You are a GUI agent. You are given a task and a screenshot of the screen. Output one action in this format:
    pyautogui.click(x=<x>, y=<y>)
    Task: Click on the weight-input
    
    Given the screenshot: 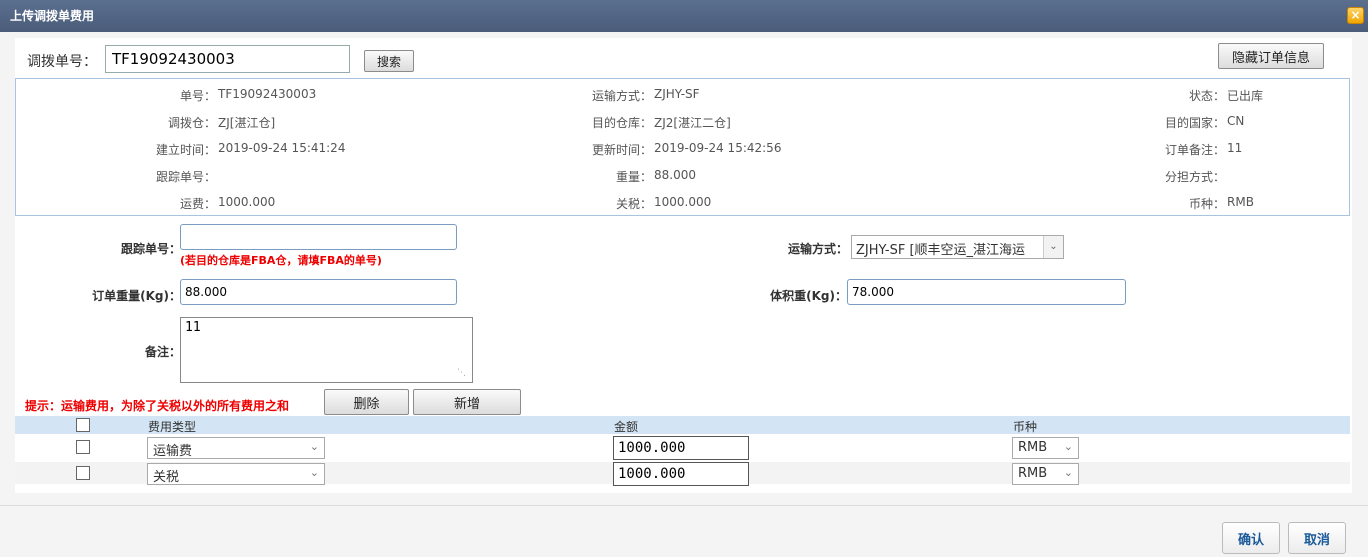 What is the action you would take?
    pyautogui.click(x=318, y=292)
    